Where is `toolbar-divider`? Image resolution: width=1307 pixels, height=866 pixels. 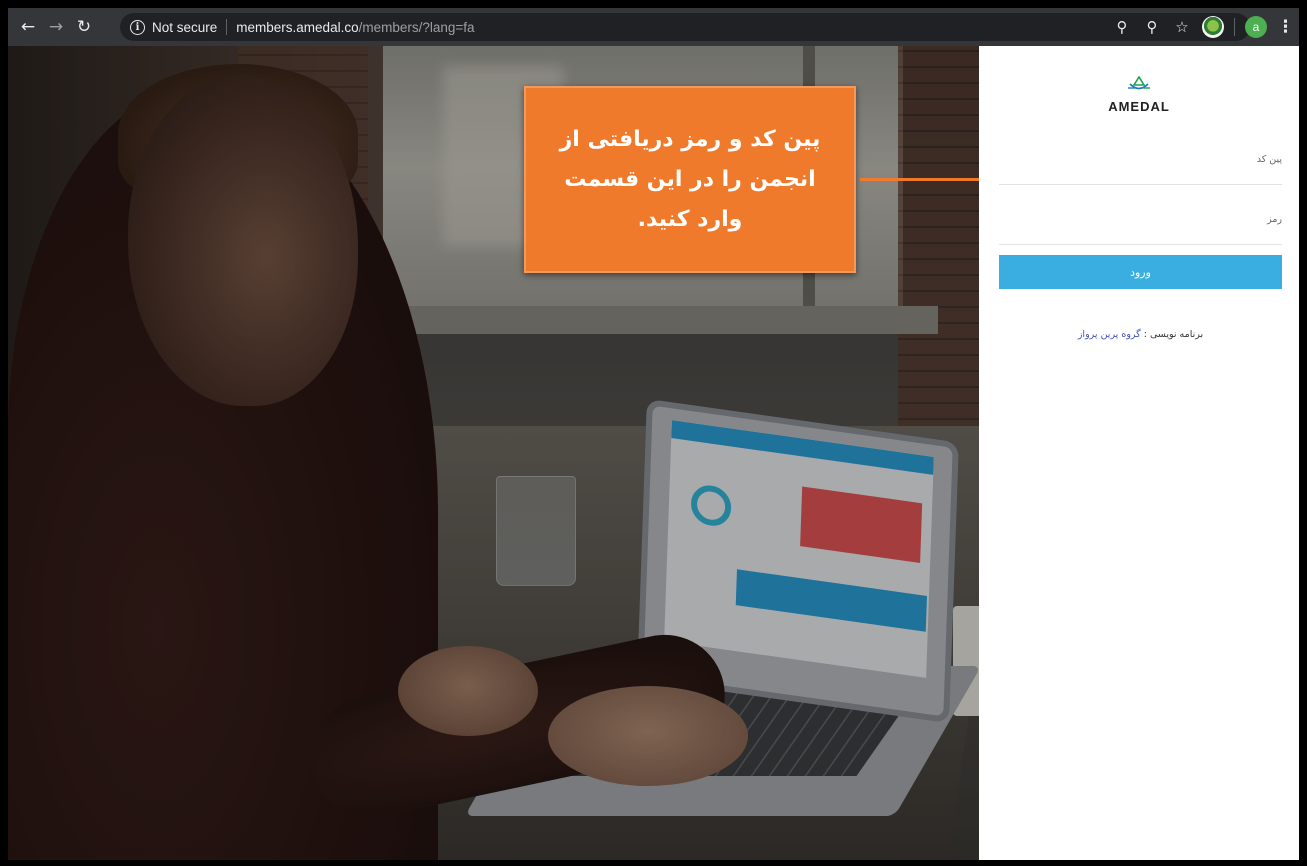 toolbar-divider is located at coordinates (1234, 27).